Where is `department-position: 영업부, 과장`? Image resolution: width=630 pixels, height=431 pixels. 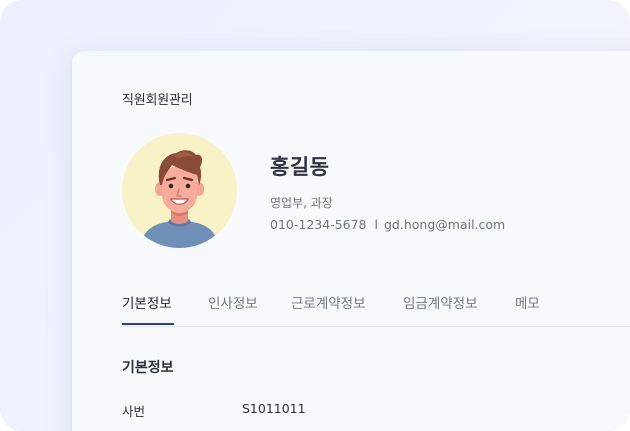 department-position: 영업부, 과장 is located at coordinates (301, 203).